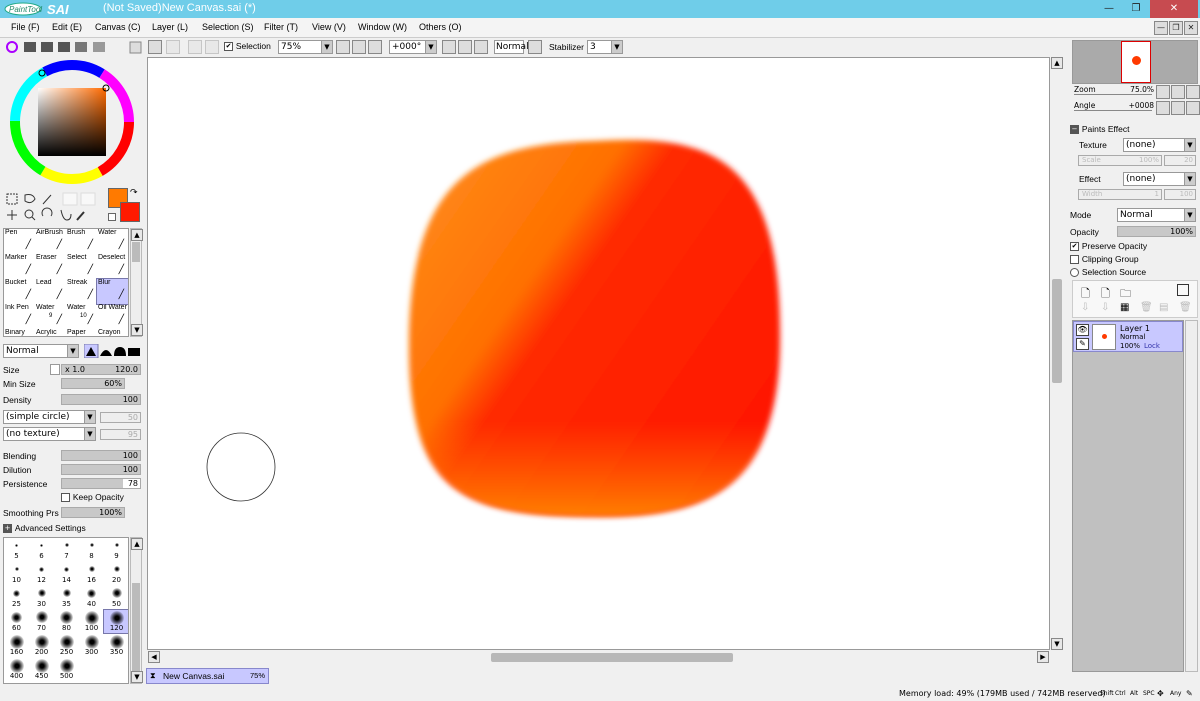 The height and width of the screenshot is (701, 1200). I want to click on preserve-opacity-checkbox: ✔ Preserve Opacity, so click(1108, 246).